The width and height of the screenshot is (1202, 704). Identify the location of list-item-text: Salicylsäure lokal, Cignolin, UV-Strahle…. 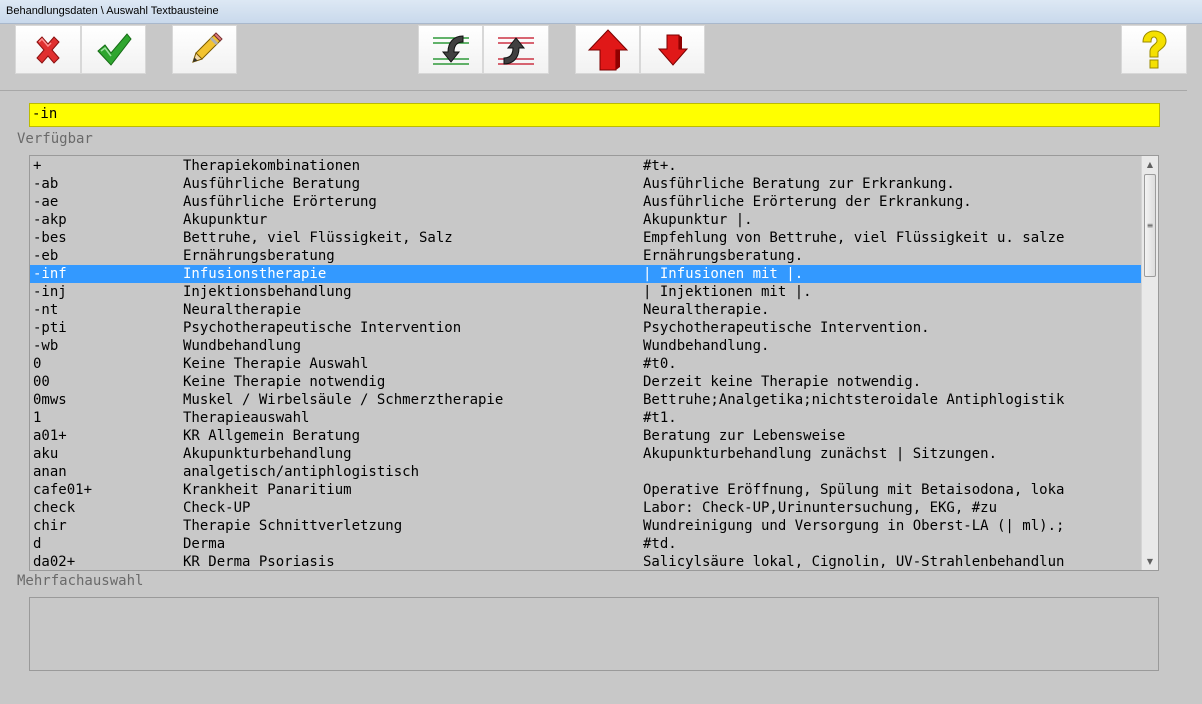
(854, 562).